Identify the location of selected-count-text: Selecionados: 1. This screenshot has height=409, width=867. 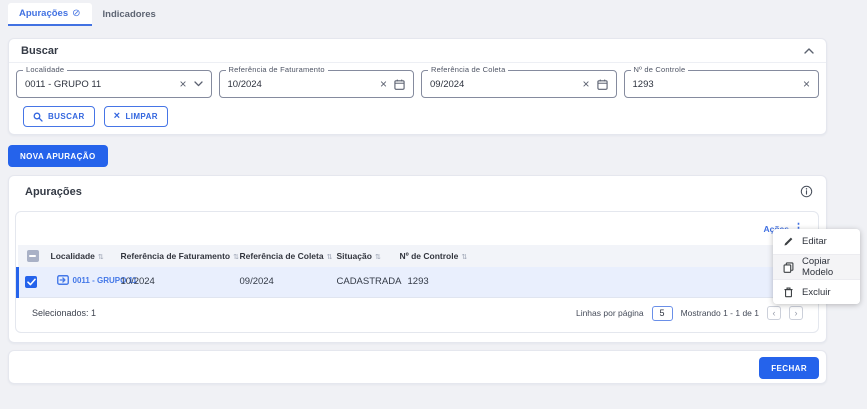
(64, 313).